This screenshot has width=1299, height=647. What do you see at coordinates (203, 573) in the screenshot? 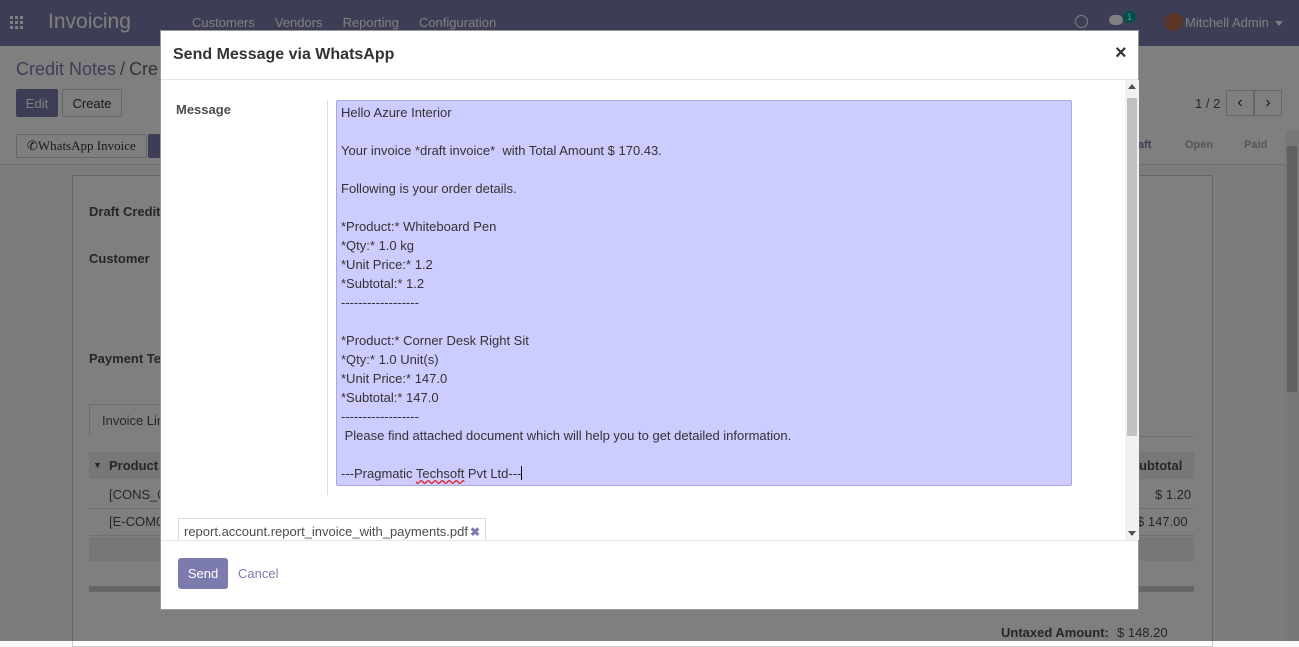
I see `send-button: Send` at bounding box center [203, 573].